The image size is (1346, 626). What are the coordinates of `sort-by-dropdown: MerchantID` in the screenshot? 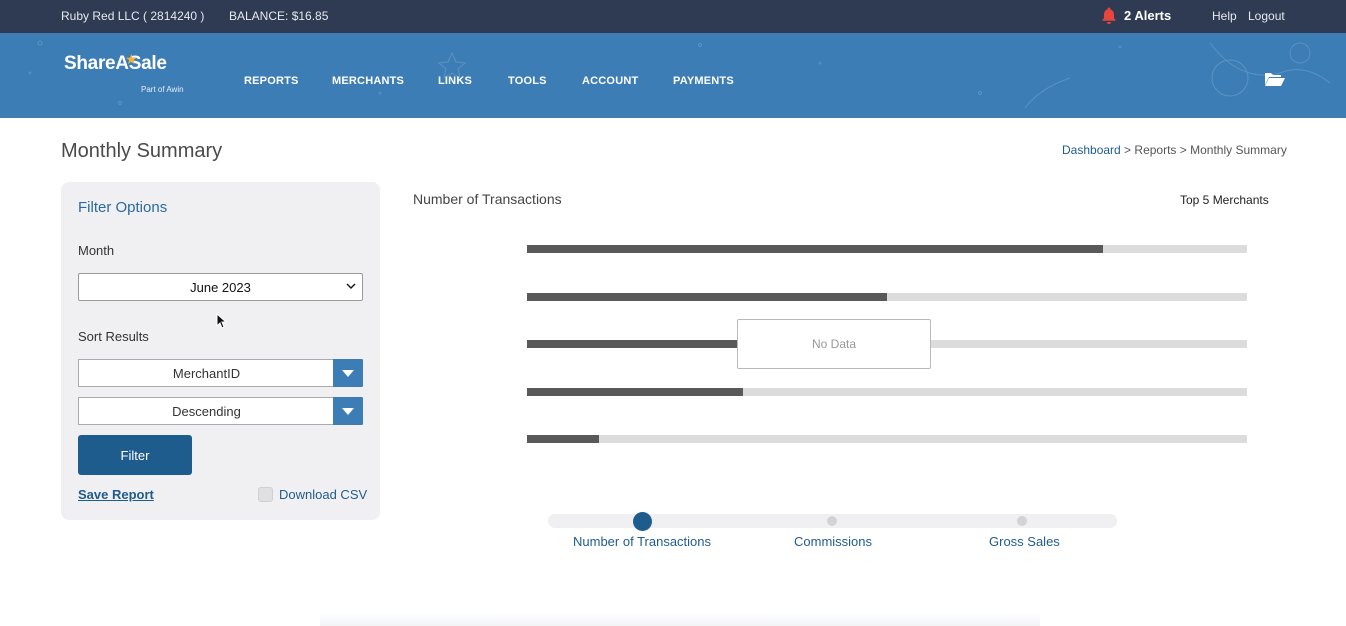 It's located at (220, 373).